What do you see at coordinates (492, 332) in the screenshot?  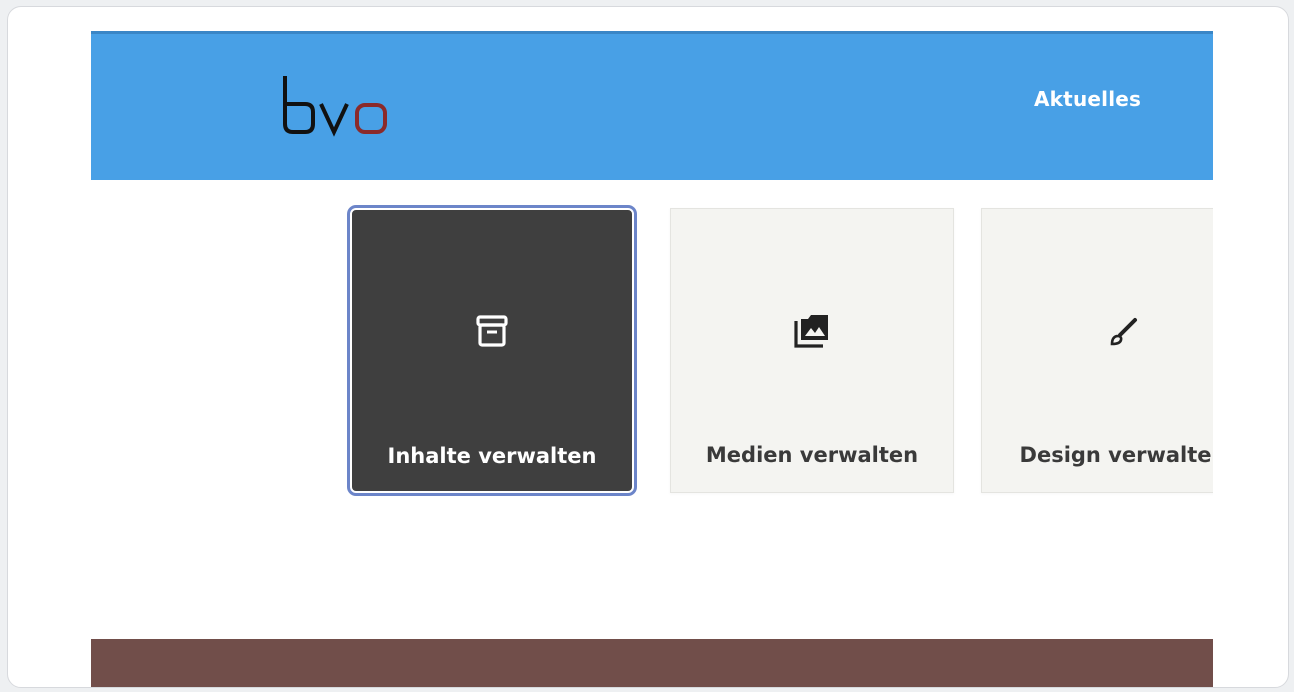 I see `archive-box-icon` at bounding box center [492, 332].